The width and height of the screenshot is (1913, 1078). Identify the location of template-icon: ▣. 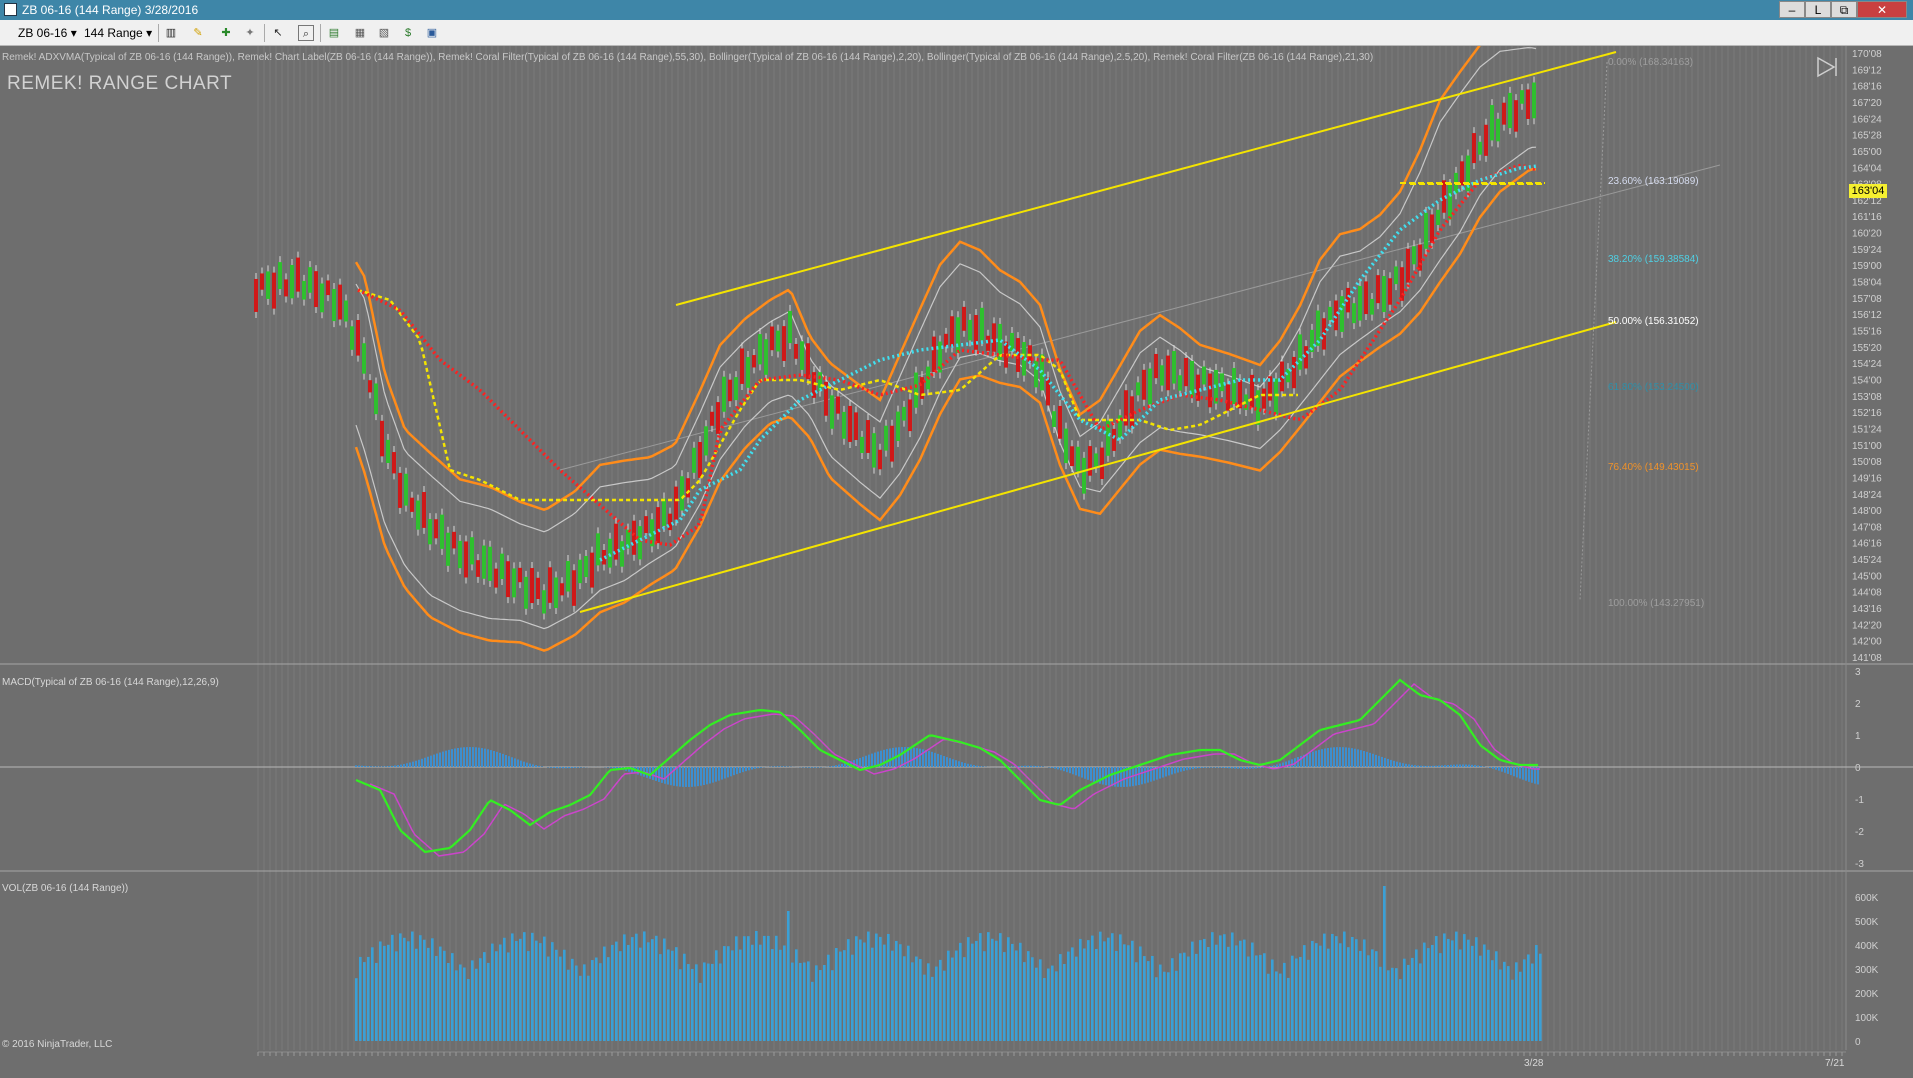
(432, 33).